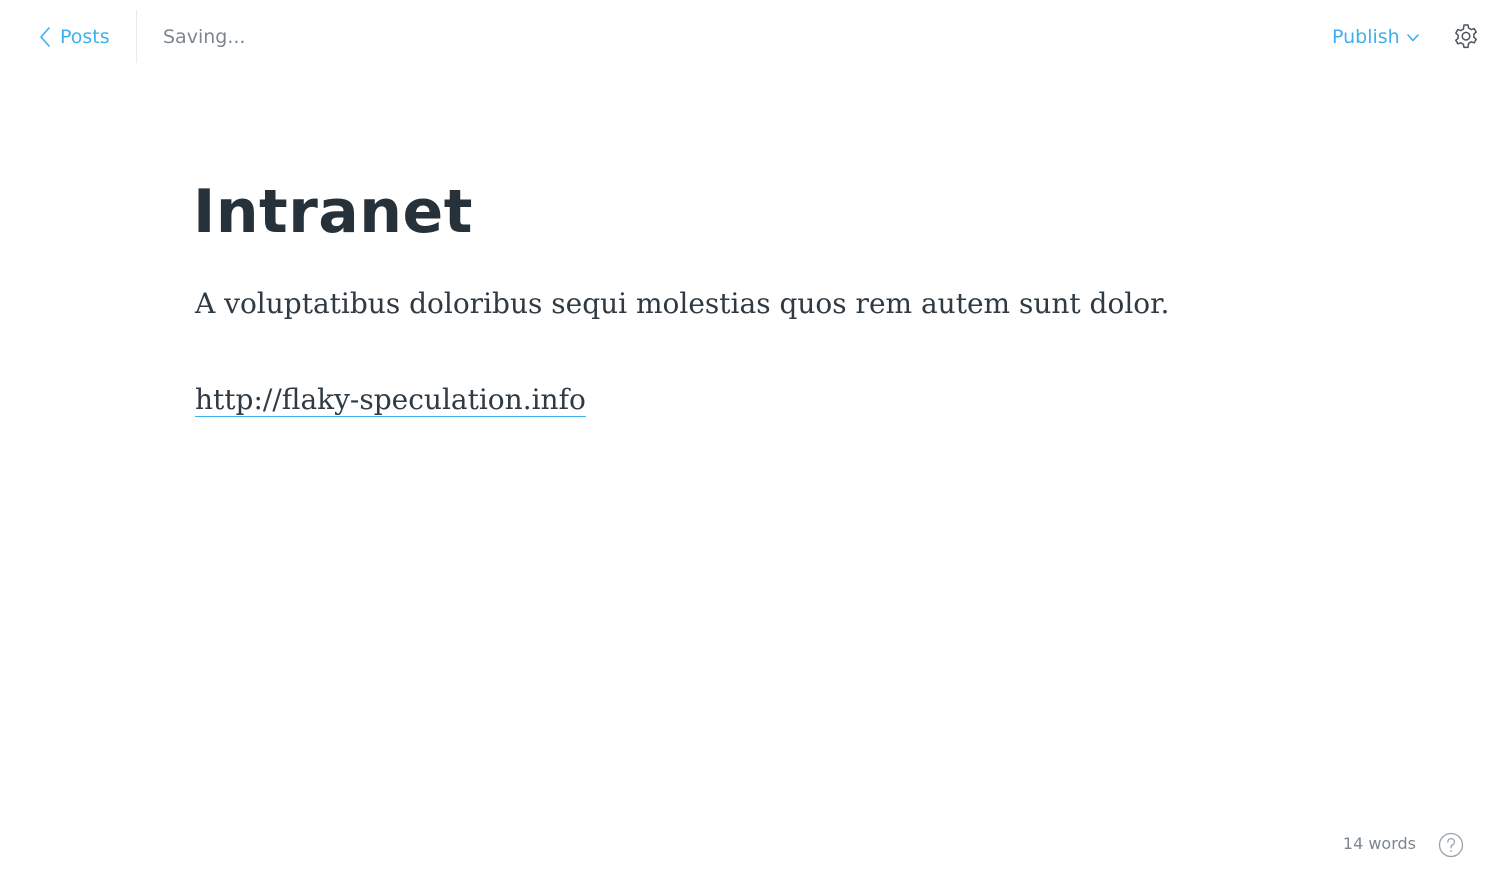 The width and height of the screenshot is (1500, 893). What do you see at coordinates (749, 212) in the screenshot?
I see `post-title: Intranet` at bounding box center [749, 212].